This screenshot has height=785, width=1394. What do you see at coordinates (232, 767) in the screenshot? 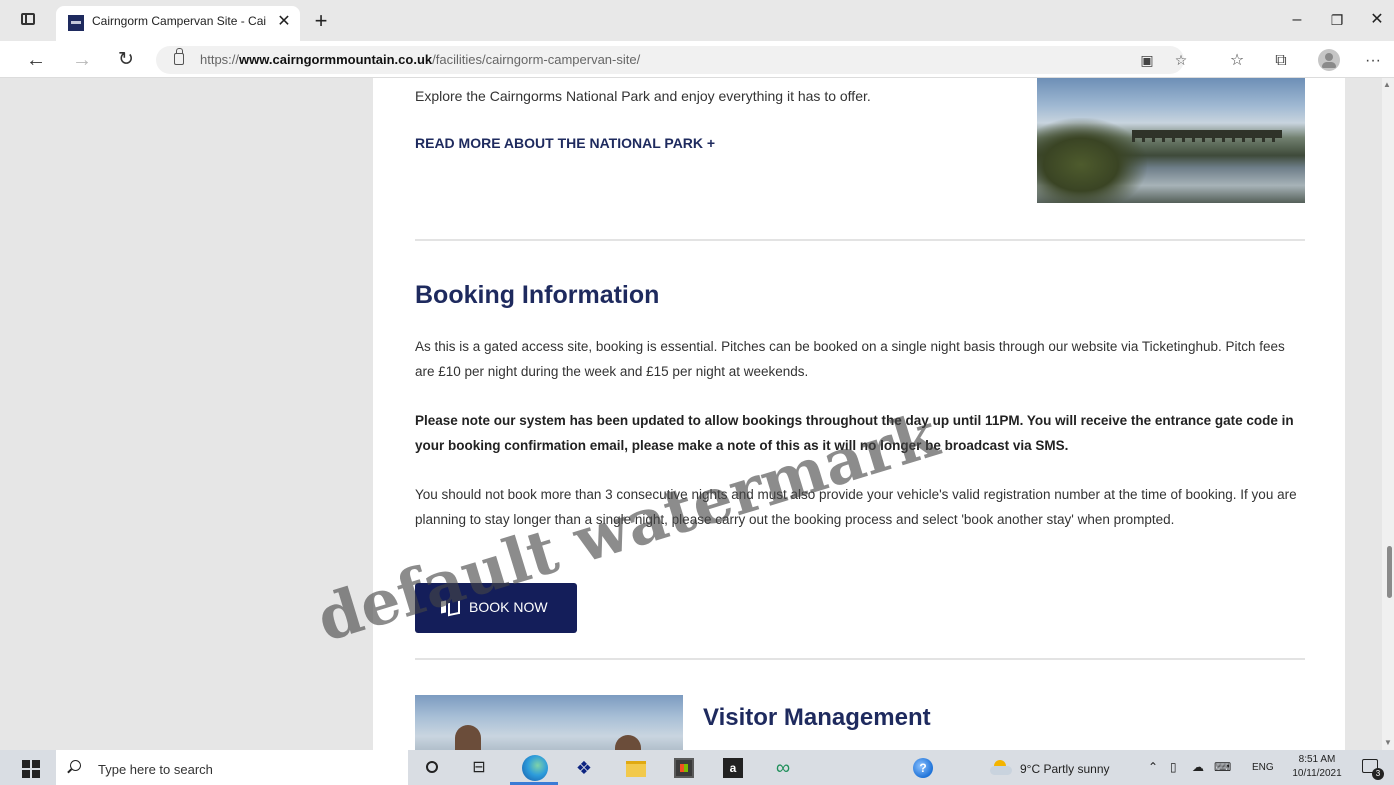
I see `taskbar-search-box: Type here to search` at bounding box center [232, 767].